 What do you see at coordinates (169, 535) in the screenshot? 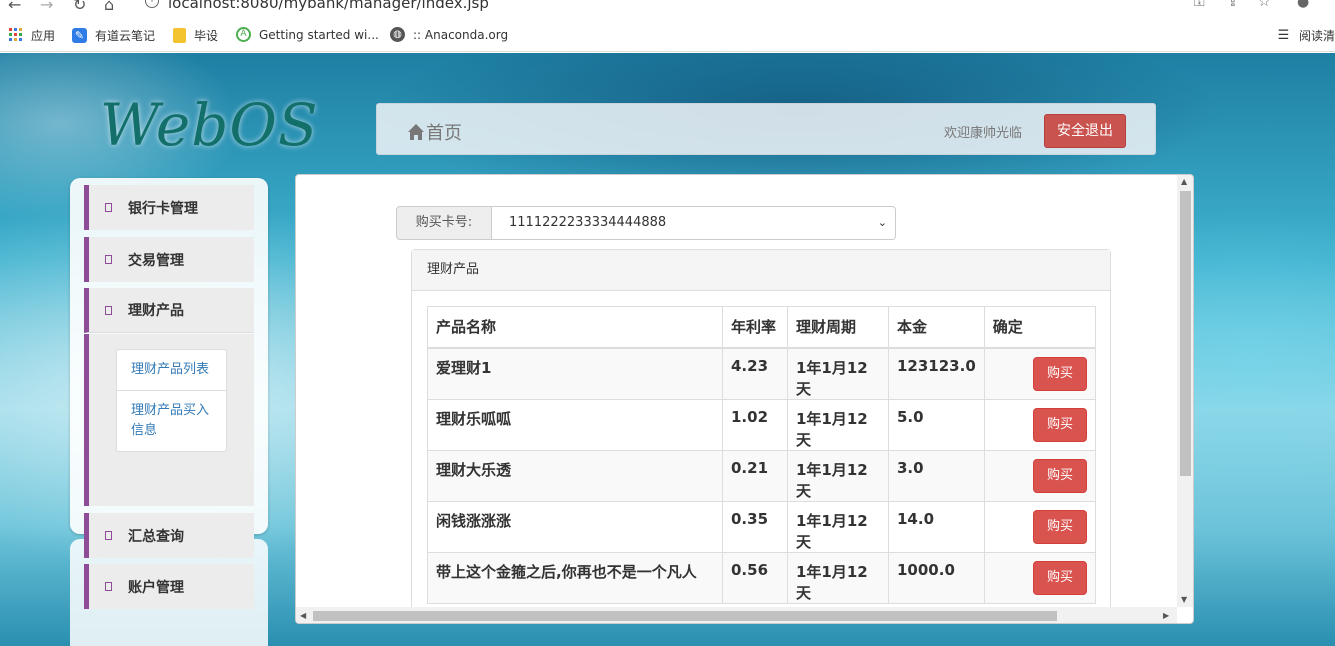
I see `sidebar-item-summary: 汇总查询` at bounding box center [169, 535].